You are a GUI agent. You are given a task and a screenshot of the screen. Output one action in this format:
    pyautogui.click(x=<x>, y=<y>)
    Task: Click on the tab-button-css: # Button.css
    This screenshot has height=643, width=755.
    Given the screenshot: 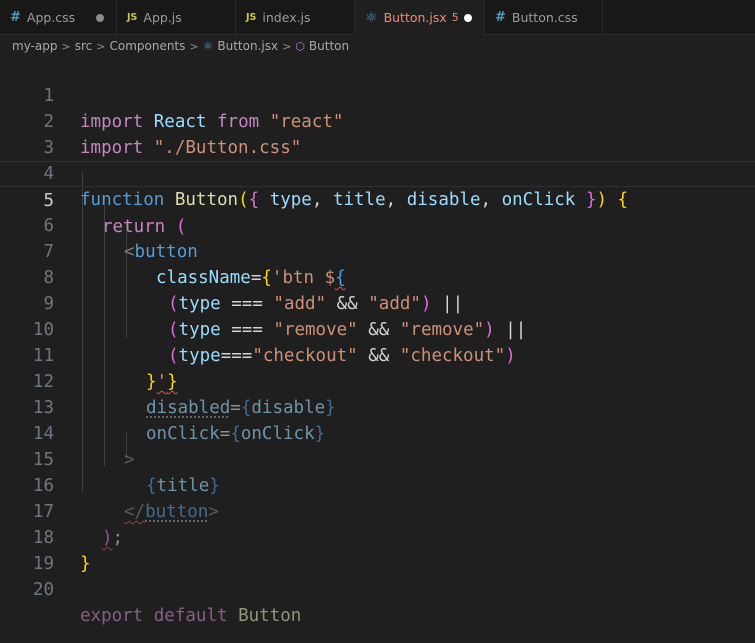 What is the action you would take?
    pyautogui.click(x=544, y=17)
    